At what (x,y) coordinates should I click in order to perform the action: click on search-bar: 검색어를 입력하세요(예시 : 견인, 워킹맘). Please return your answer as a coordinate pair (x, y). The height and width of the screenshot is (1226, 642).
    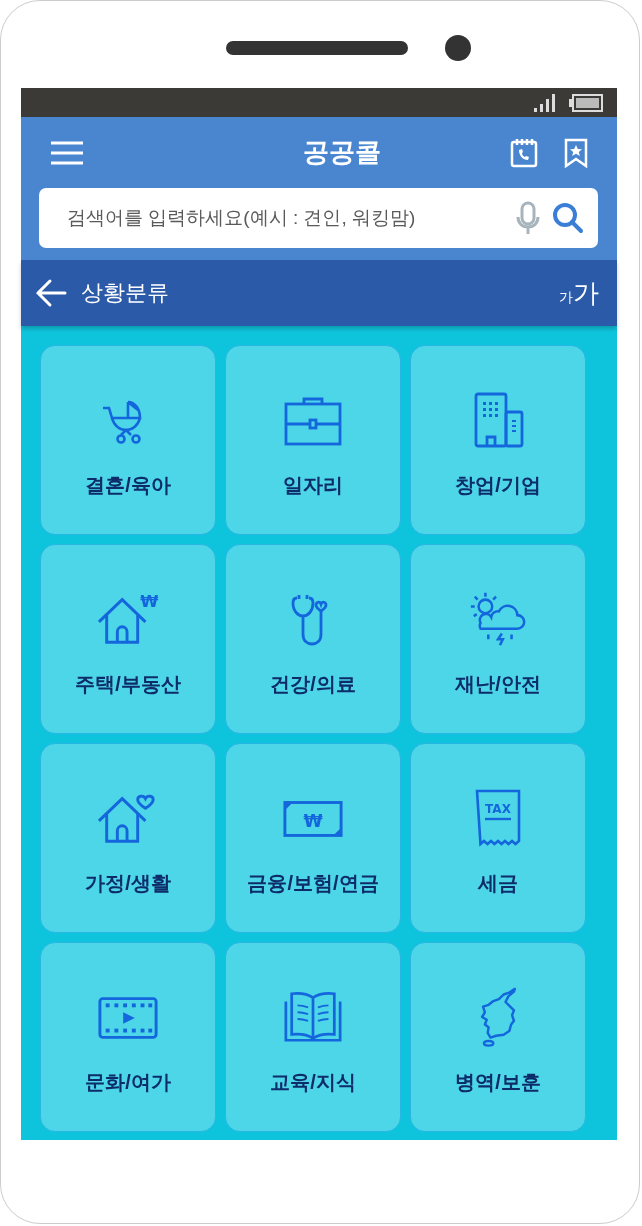
    Looking at the image, I should click on (318, 218).